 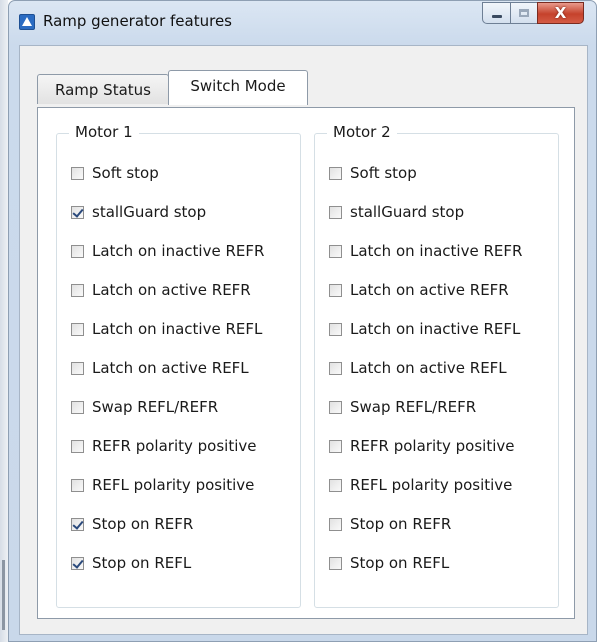 I want to click on close-icon: X, so click(x=560, y=13).